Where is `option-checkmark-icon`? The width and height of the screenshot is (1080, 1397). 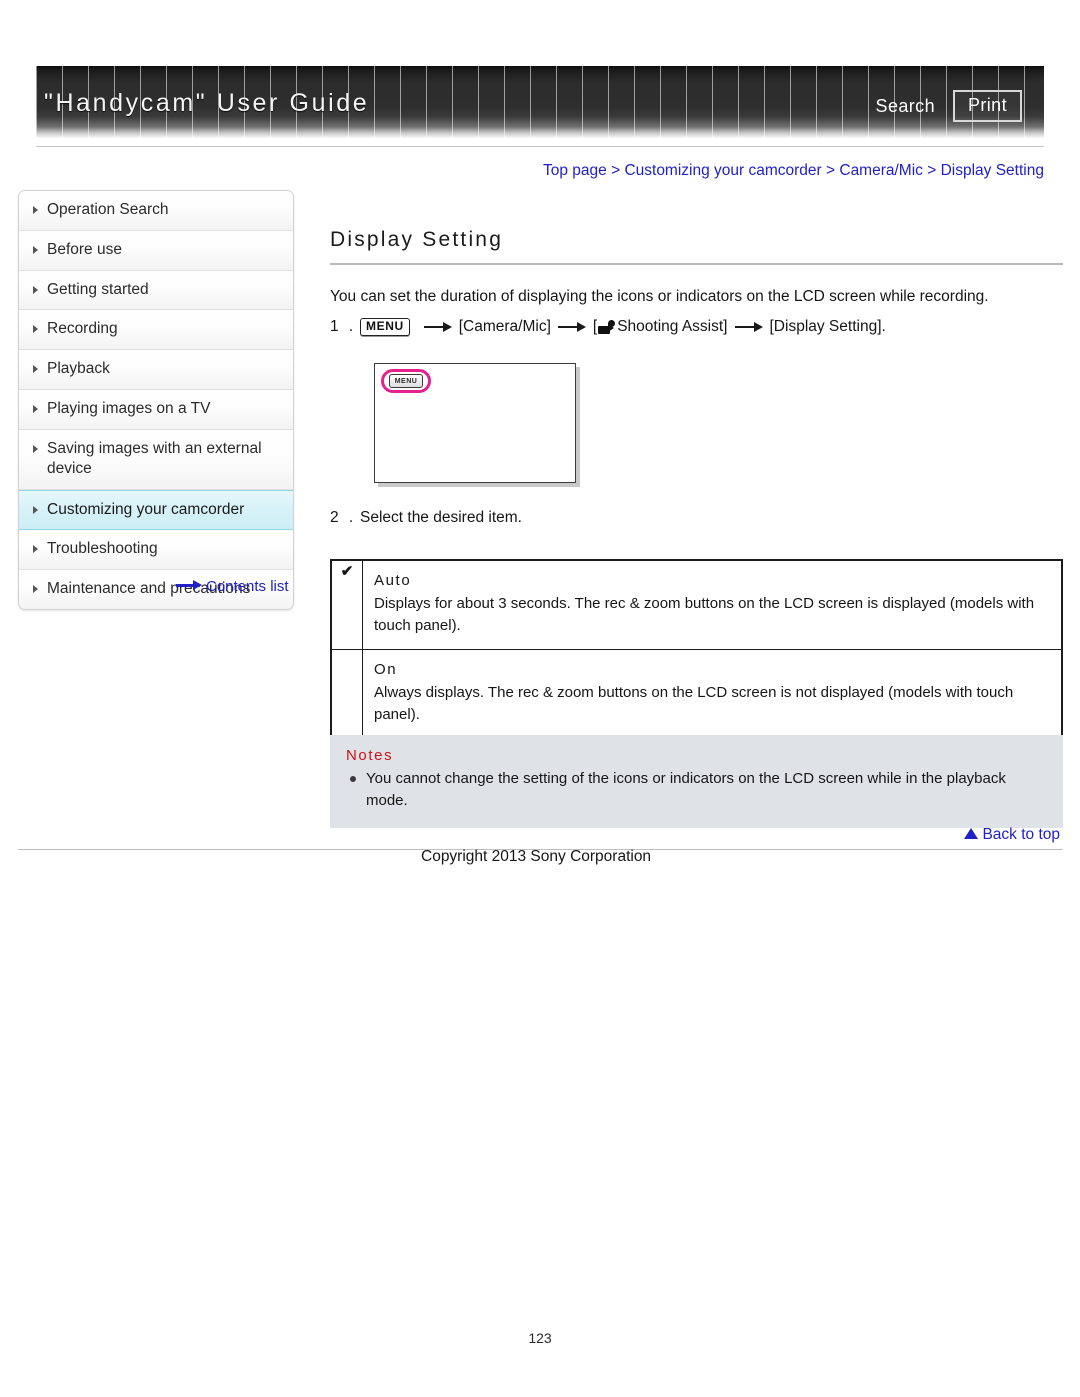 option-checkmark-icon is located at coordinates (347, 693).